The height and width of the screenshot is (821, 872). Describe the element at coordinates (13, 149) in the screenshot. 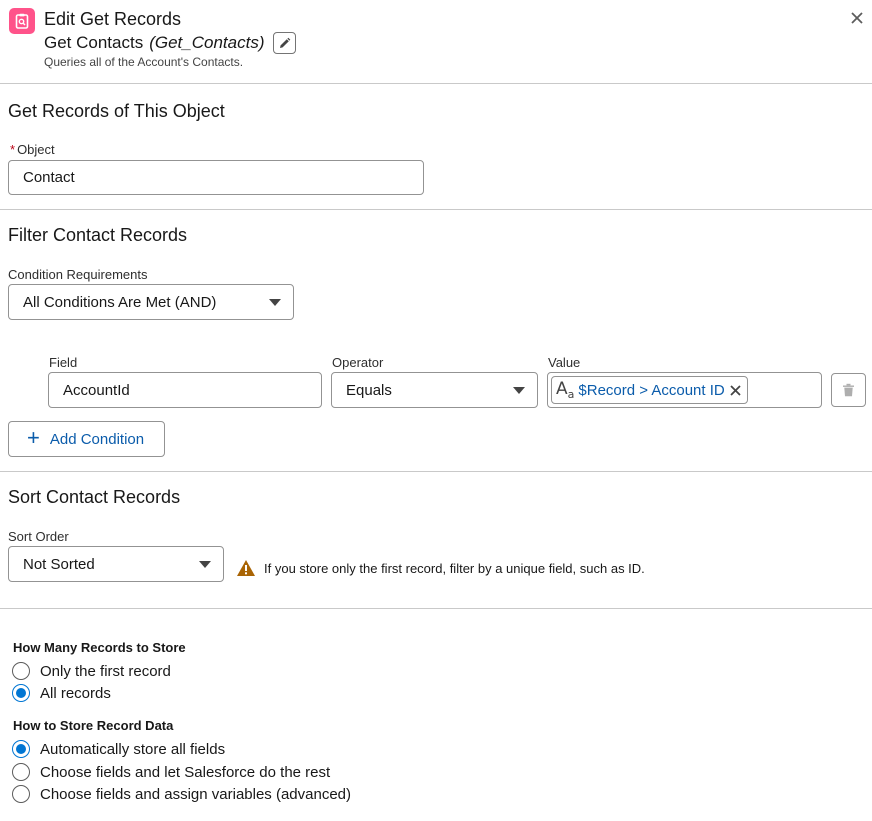

I see `required-marker: *` at that location.